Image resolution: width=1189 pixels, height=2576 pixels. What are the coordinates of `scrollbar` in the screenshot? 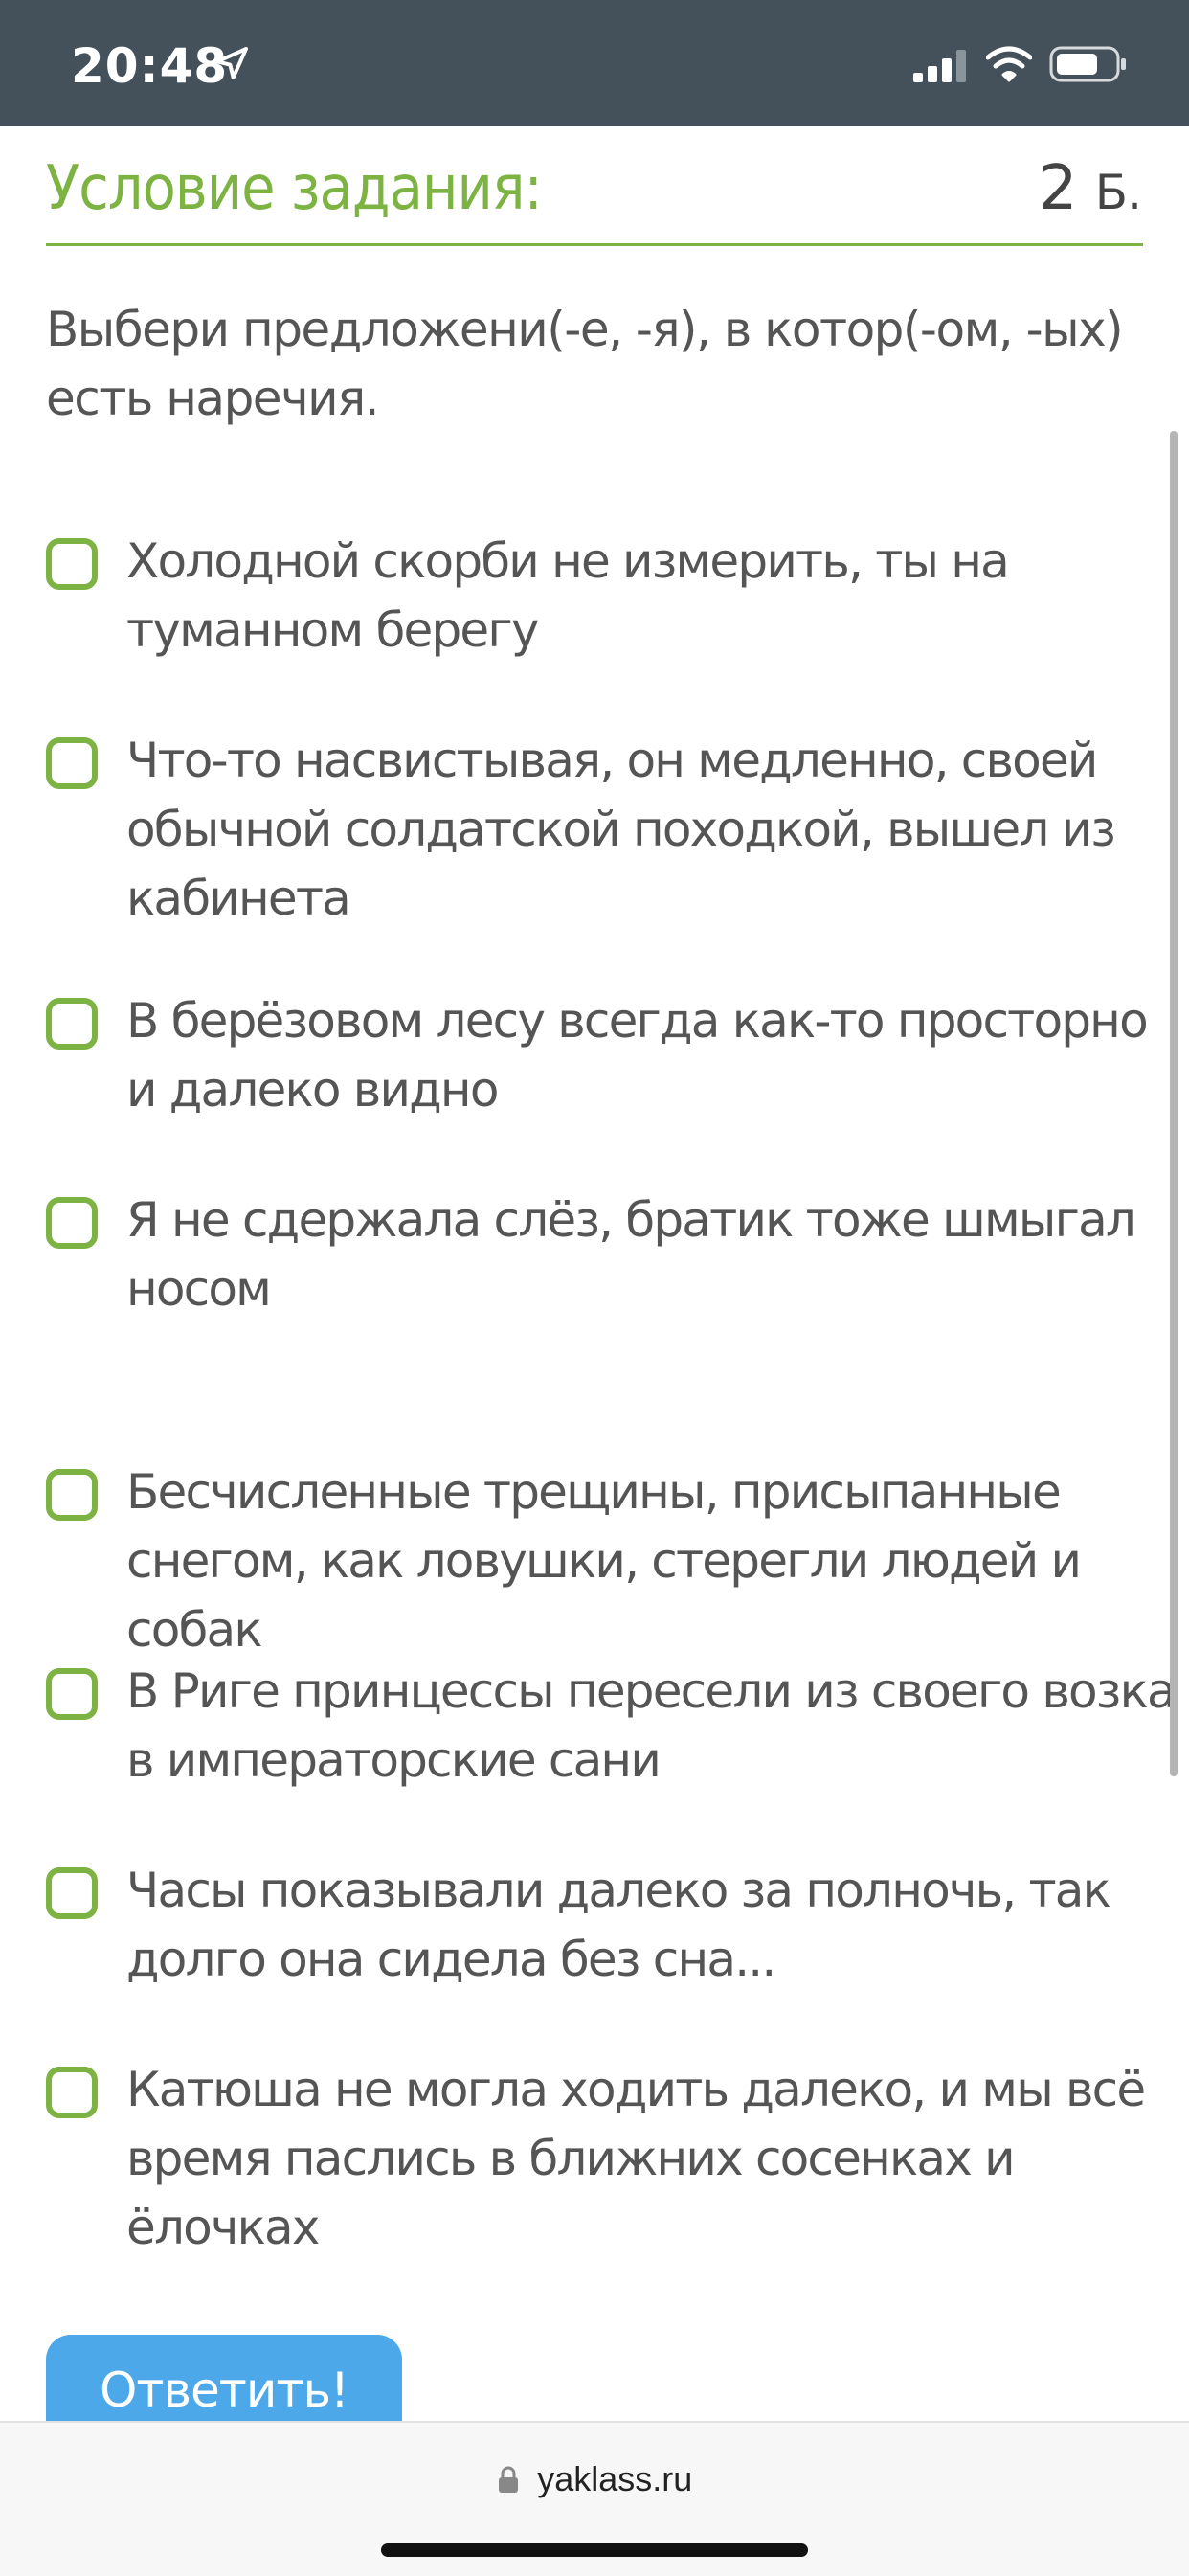 It's located at (1174, 1103).